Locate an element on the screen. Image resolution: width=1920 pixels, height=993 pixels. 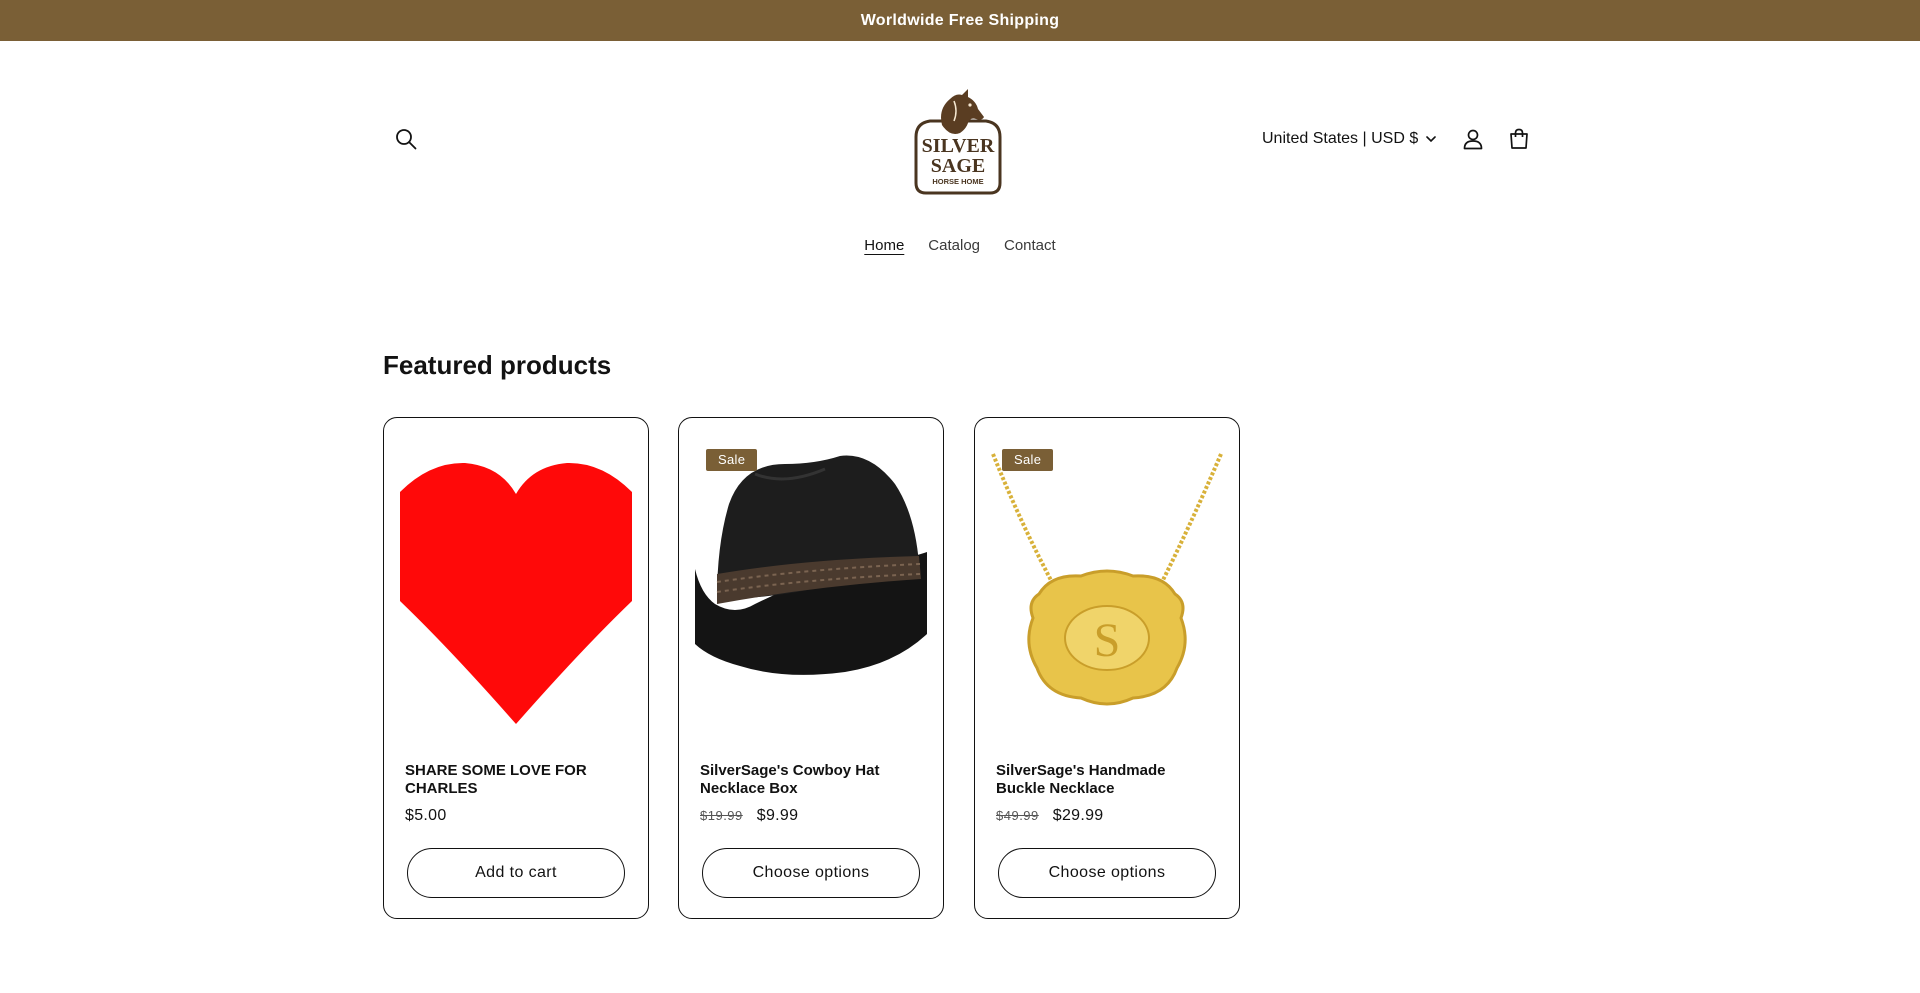
product-title: SHARE SOME LOVE FOR CHARLES is located at coordinates (510, 780).